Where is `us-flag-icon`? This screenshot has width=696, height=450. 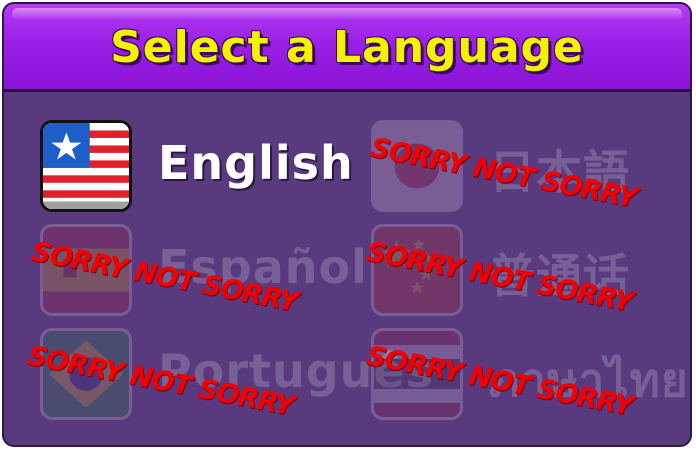 us-flag-icon is located at coordinates (86, 166).